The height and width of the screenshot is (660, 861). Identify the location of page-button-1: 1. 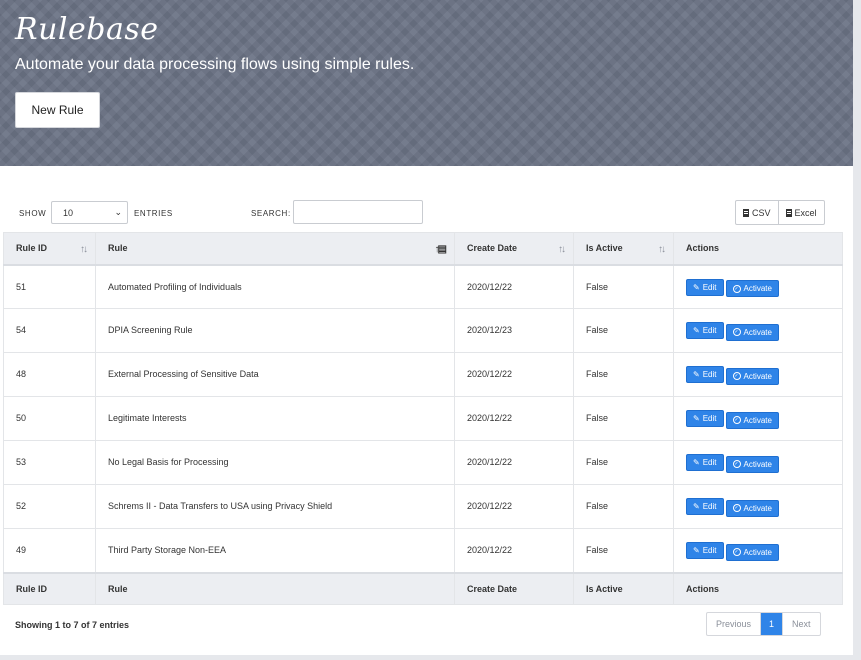
(771, 624).